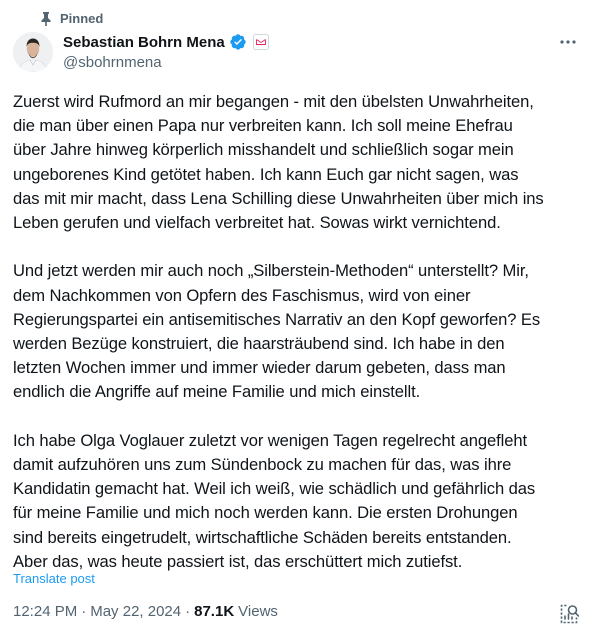  I want to click on author-display-name: Sebastian Bohrn Mena, so click(144, 42).